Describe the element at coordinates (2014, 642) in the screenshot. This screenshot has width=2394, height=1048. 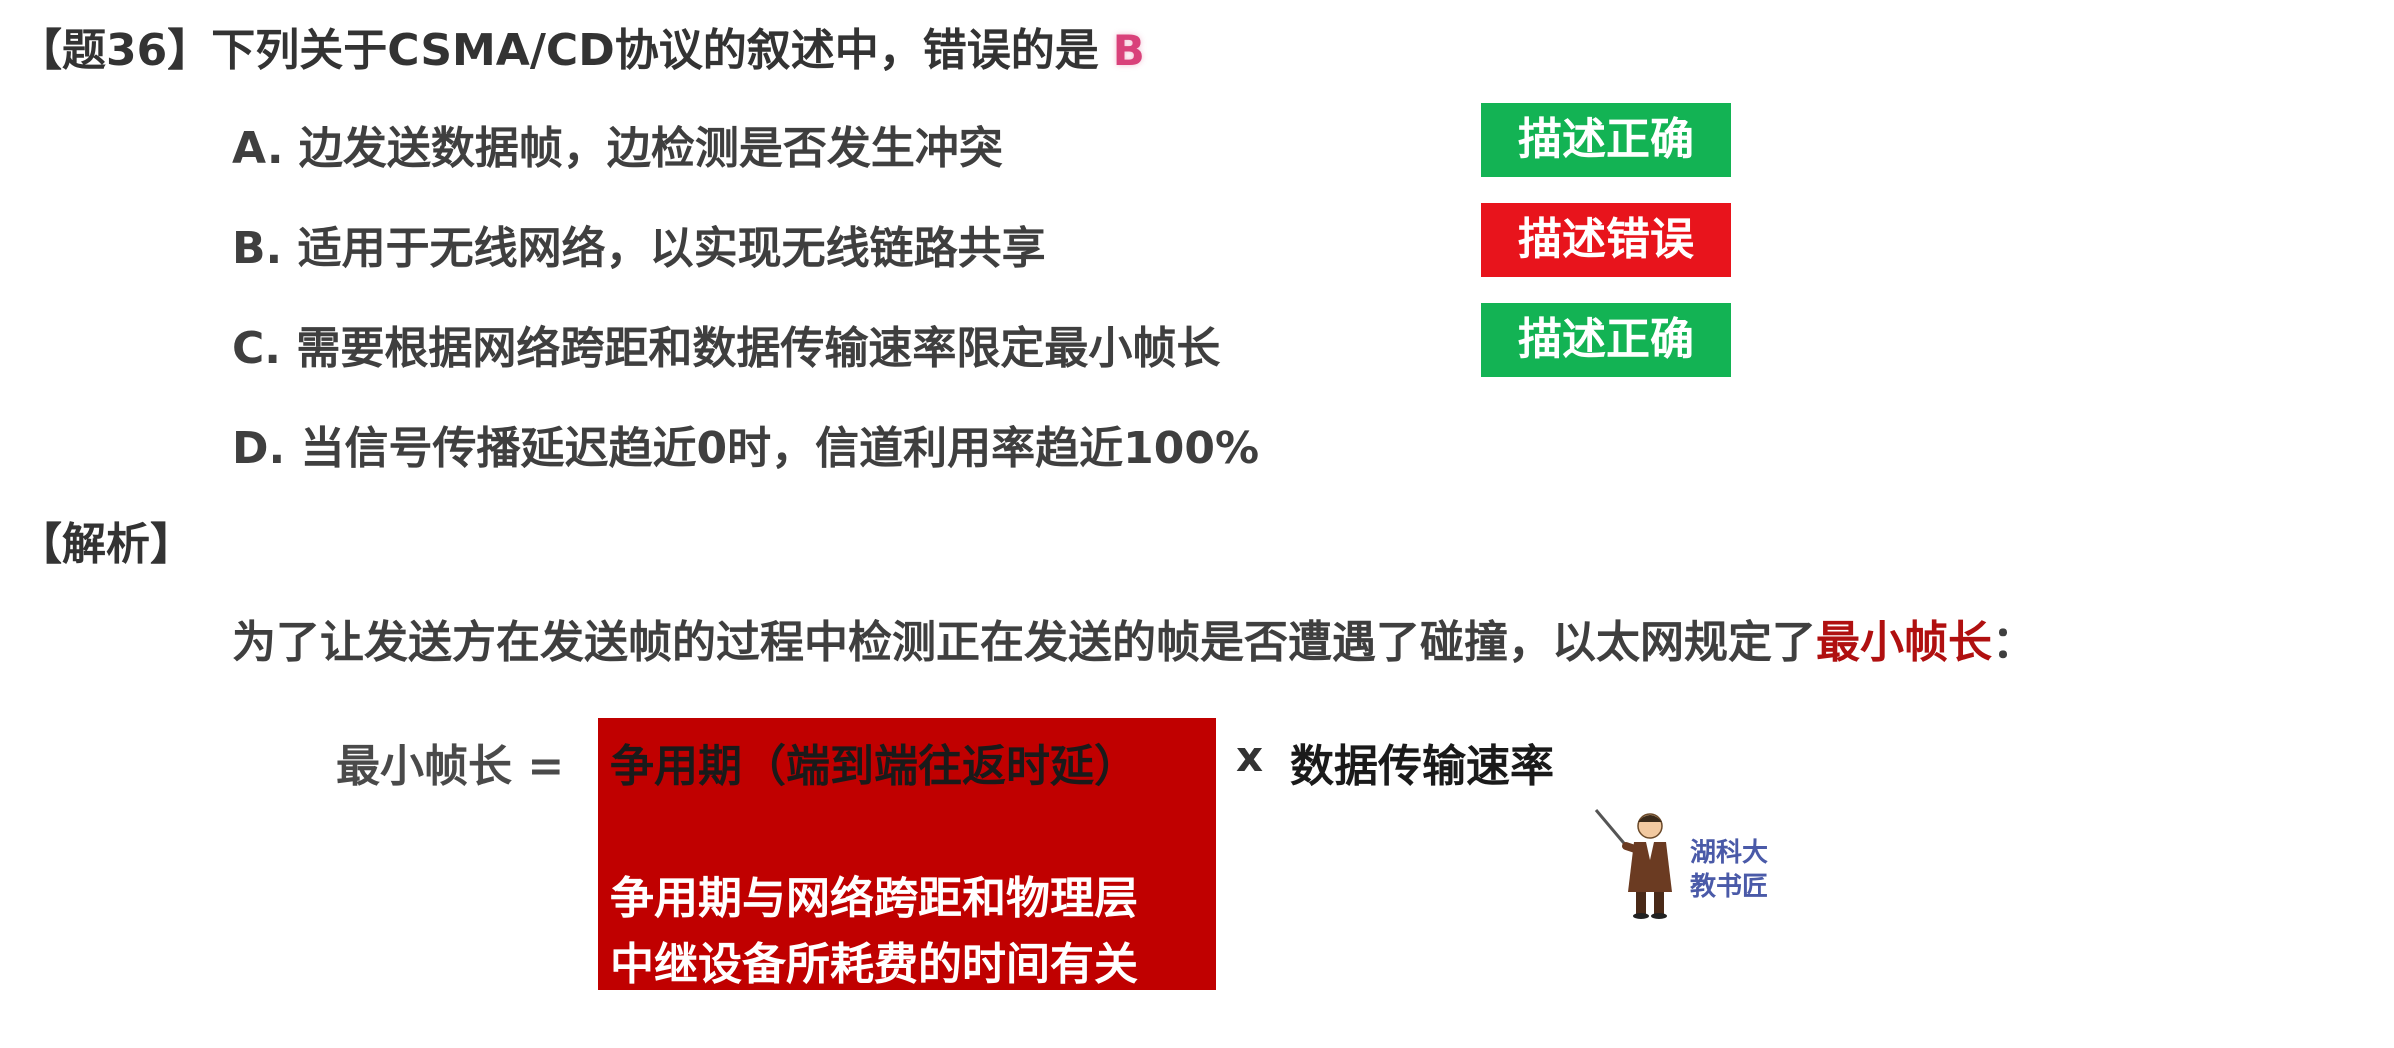
I see `explanation-colon: ：` at that location.